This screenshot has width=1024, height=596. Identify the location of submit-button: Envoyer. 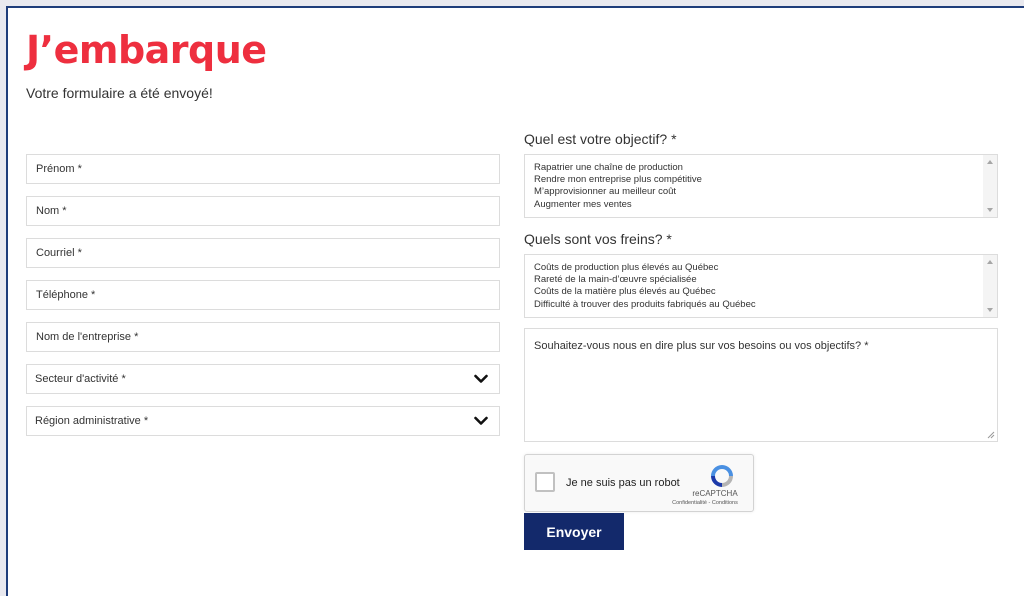
(574, 531).